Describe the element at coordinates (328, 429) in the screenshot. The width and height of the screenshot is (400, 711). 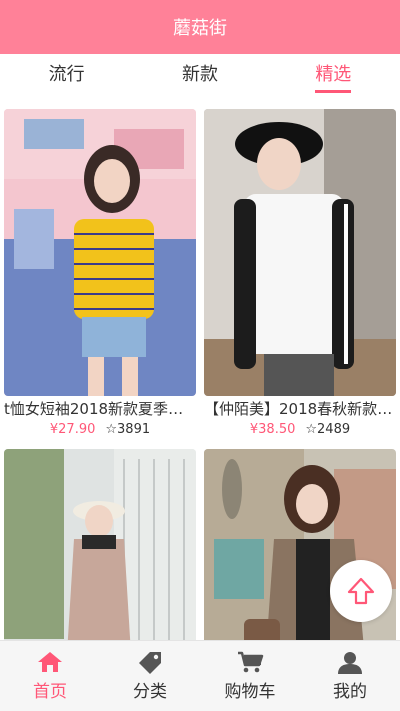
I see `goods-collect-count: ☆2489` at that location.